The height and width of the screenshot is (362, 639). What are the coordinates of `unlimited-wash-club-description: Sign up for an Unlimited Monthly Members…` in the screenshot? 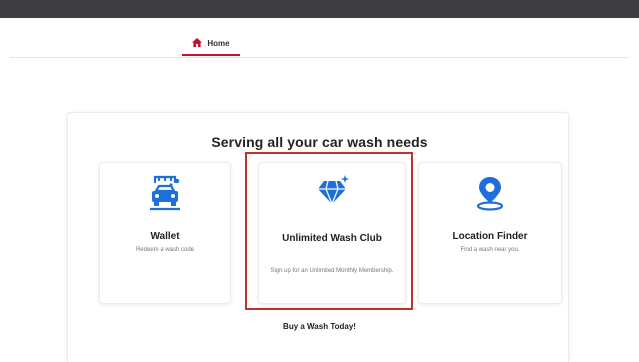 It's located at (332, 271).